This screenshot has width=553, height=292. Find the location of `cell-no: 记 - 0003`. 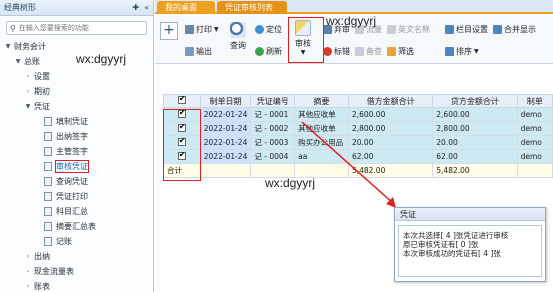

cell-no: 记 - 0003 is located at coordinates (273, 142).